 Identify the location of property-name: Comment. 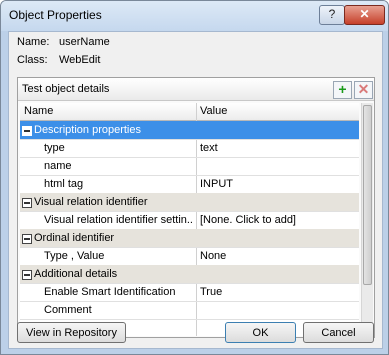
(68, 310).